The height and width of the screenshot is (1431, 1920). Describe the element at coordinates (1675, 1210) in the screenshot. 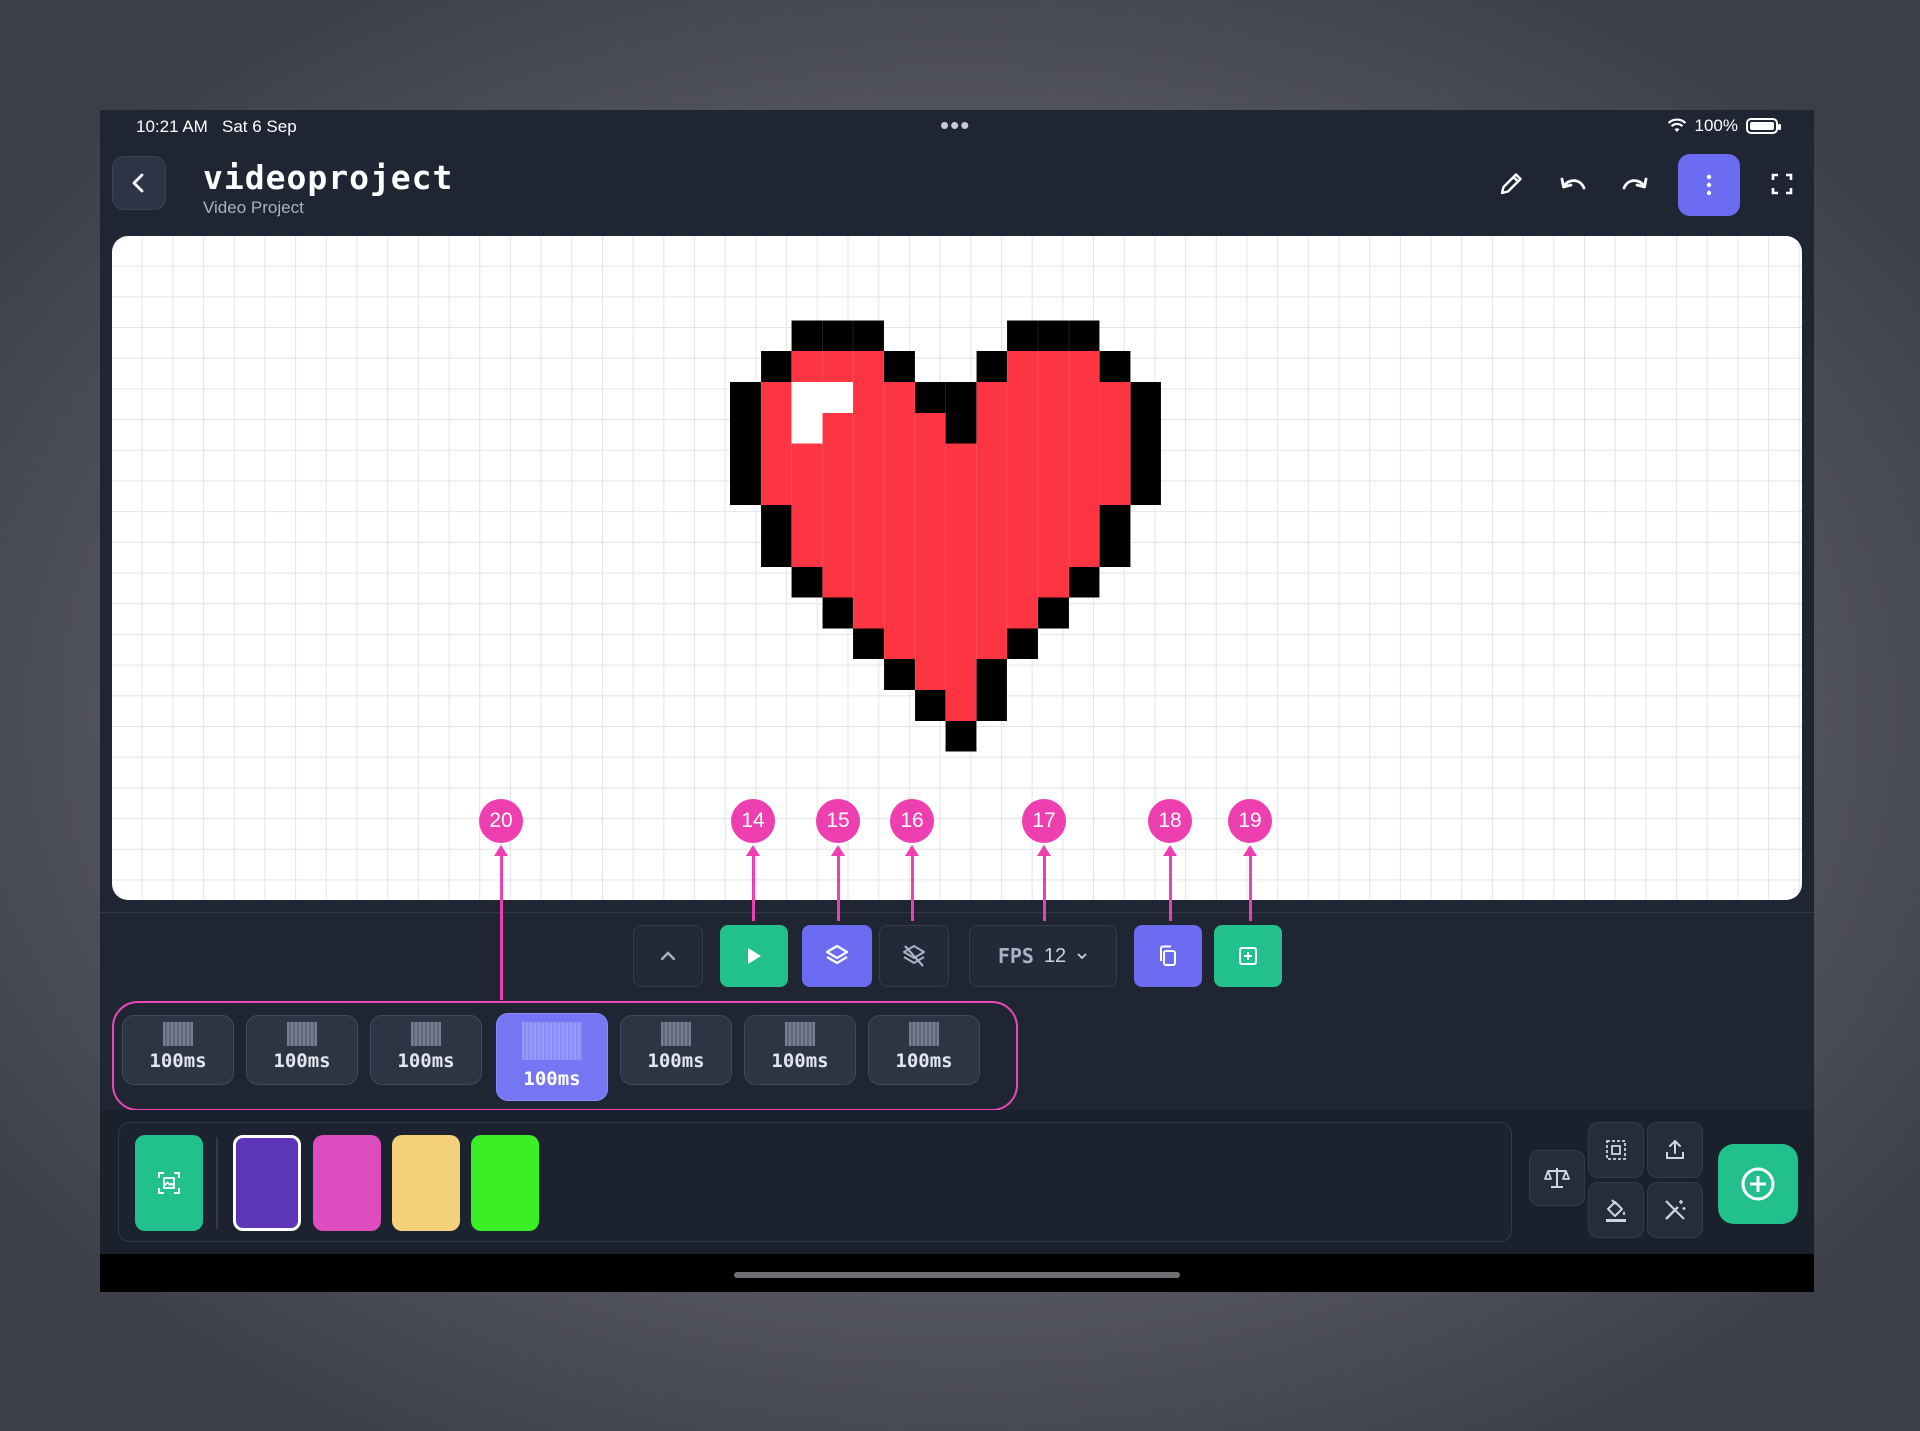

I see `magic-clear-button` at that location.